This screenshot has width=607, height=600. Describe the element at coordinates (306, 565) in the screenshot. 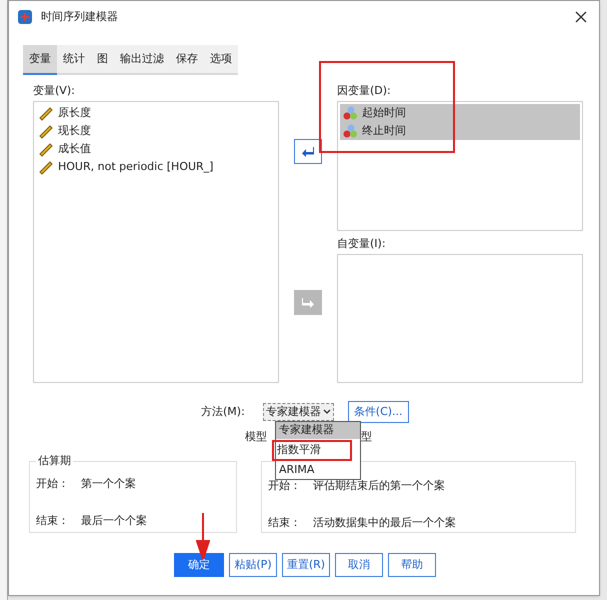

I see `dialog-button: 重置(R)` at that location.